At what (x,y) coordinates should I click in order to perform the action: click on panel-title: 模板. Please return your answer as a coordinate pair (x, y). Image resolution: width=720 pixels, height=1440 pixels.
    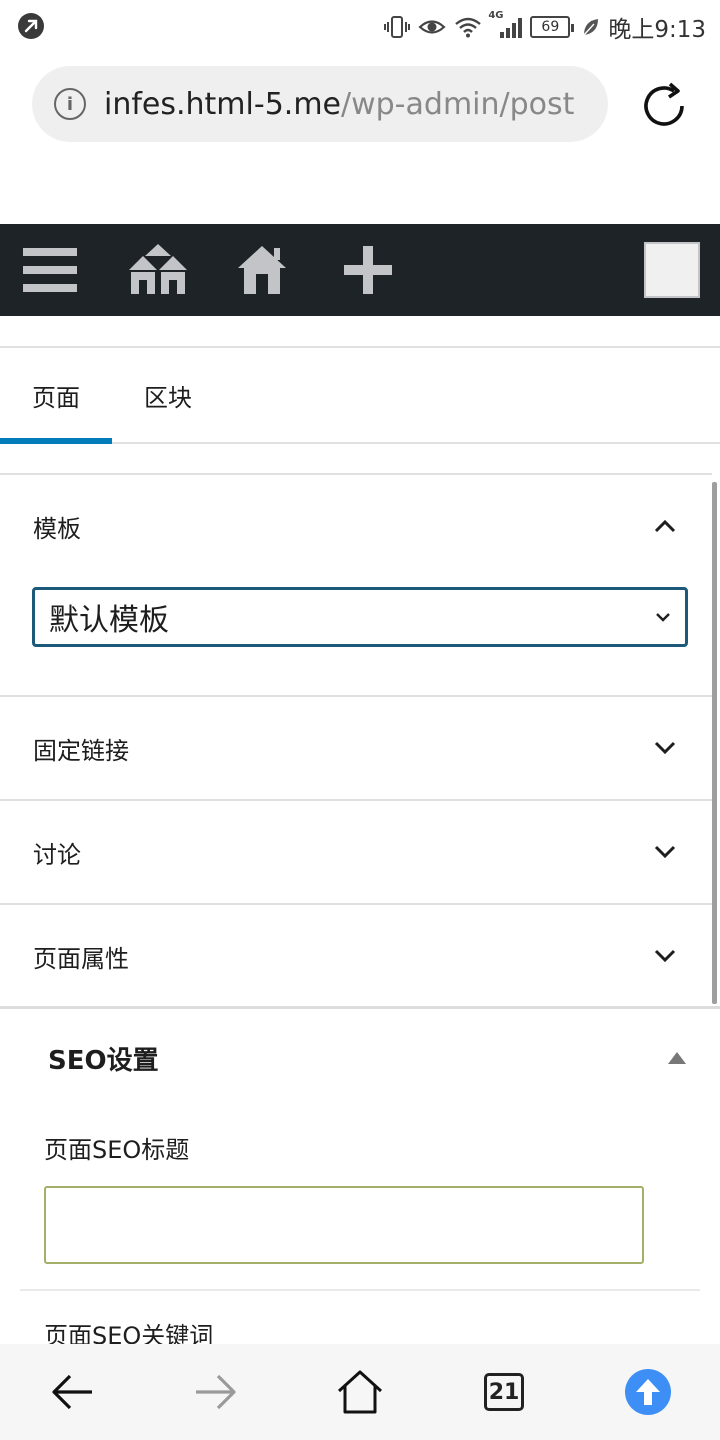
    Looking at the image, I should click on (57, 528).